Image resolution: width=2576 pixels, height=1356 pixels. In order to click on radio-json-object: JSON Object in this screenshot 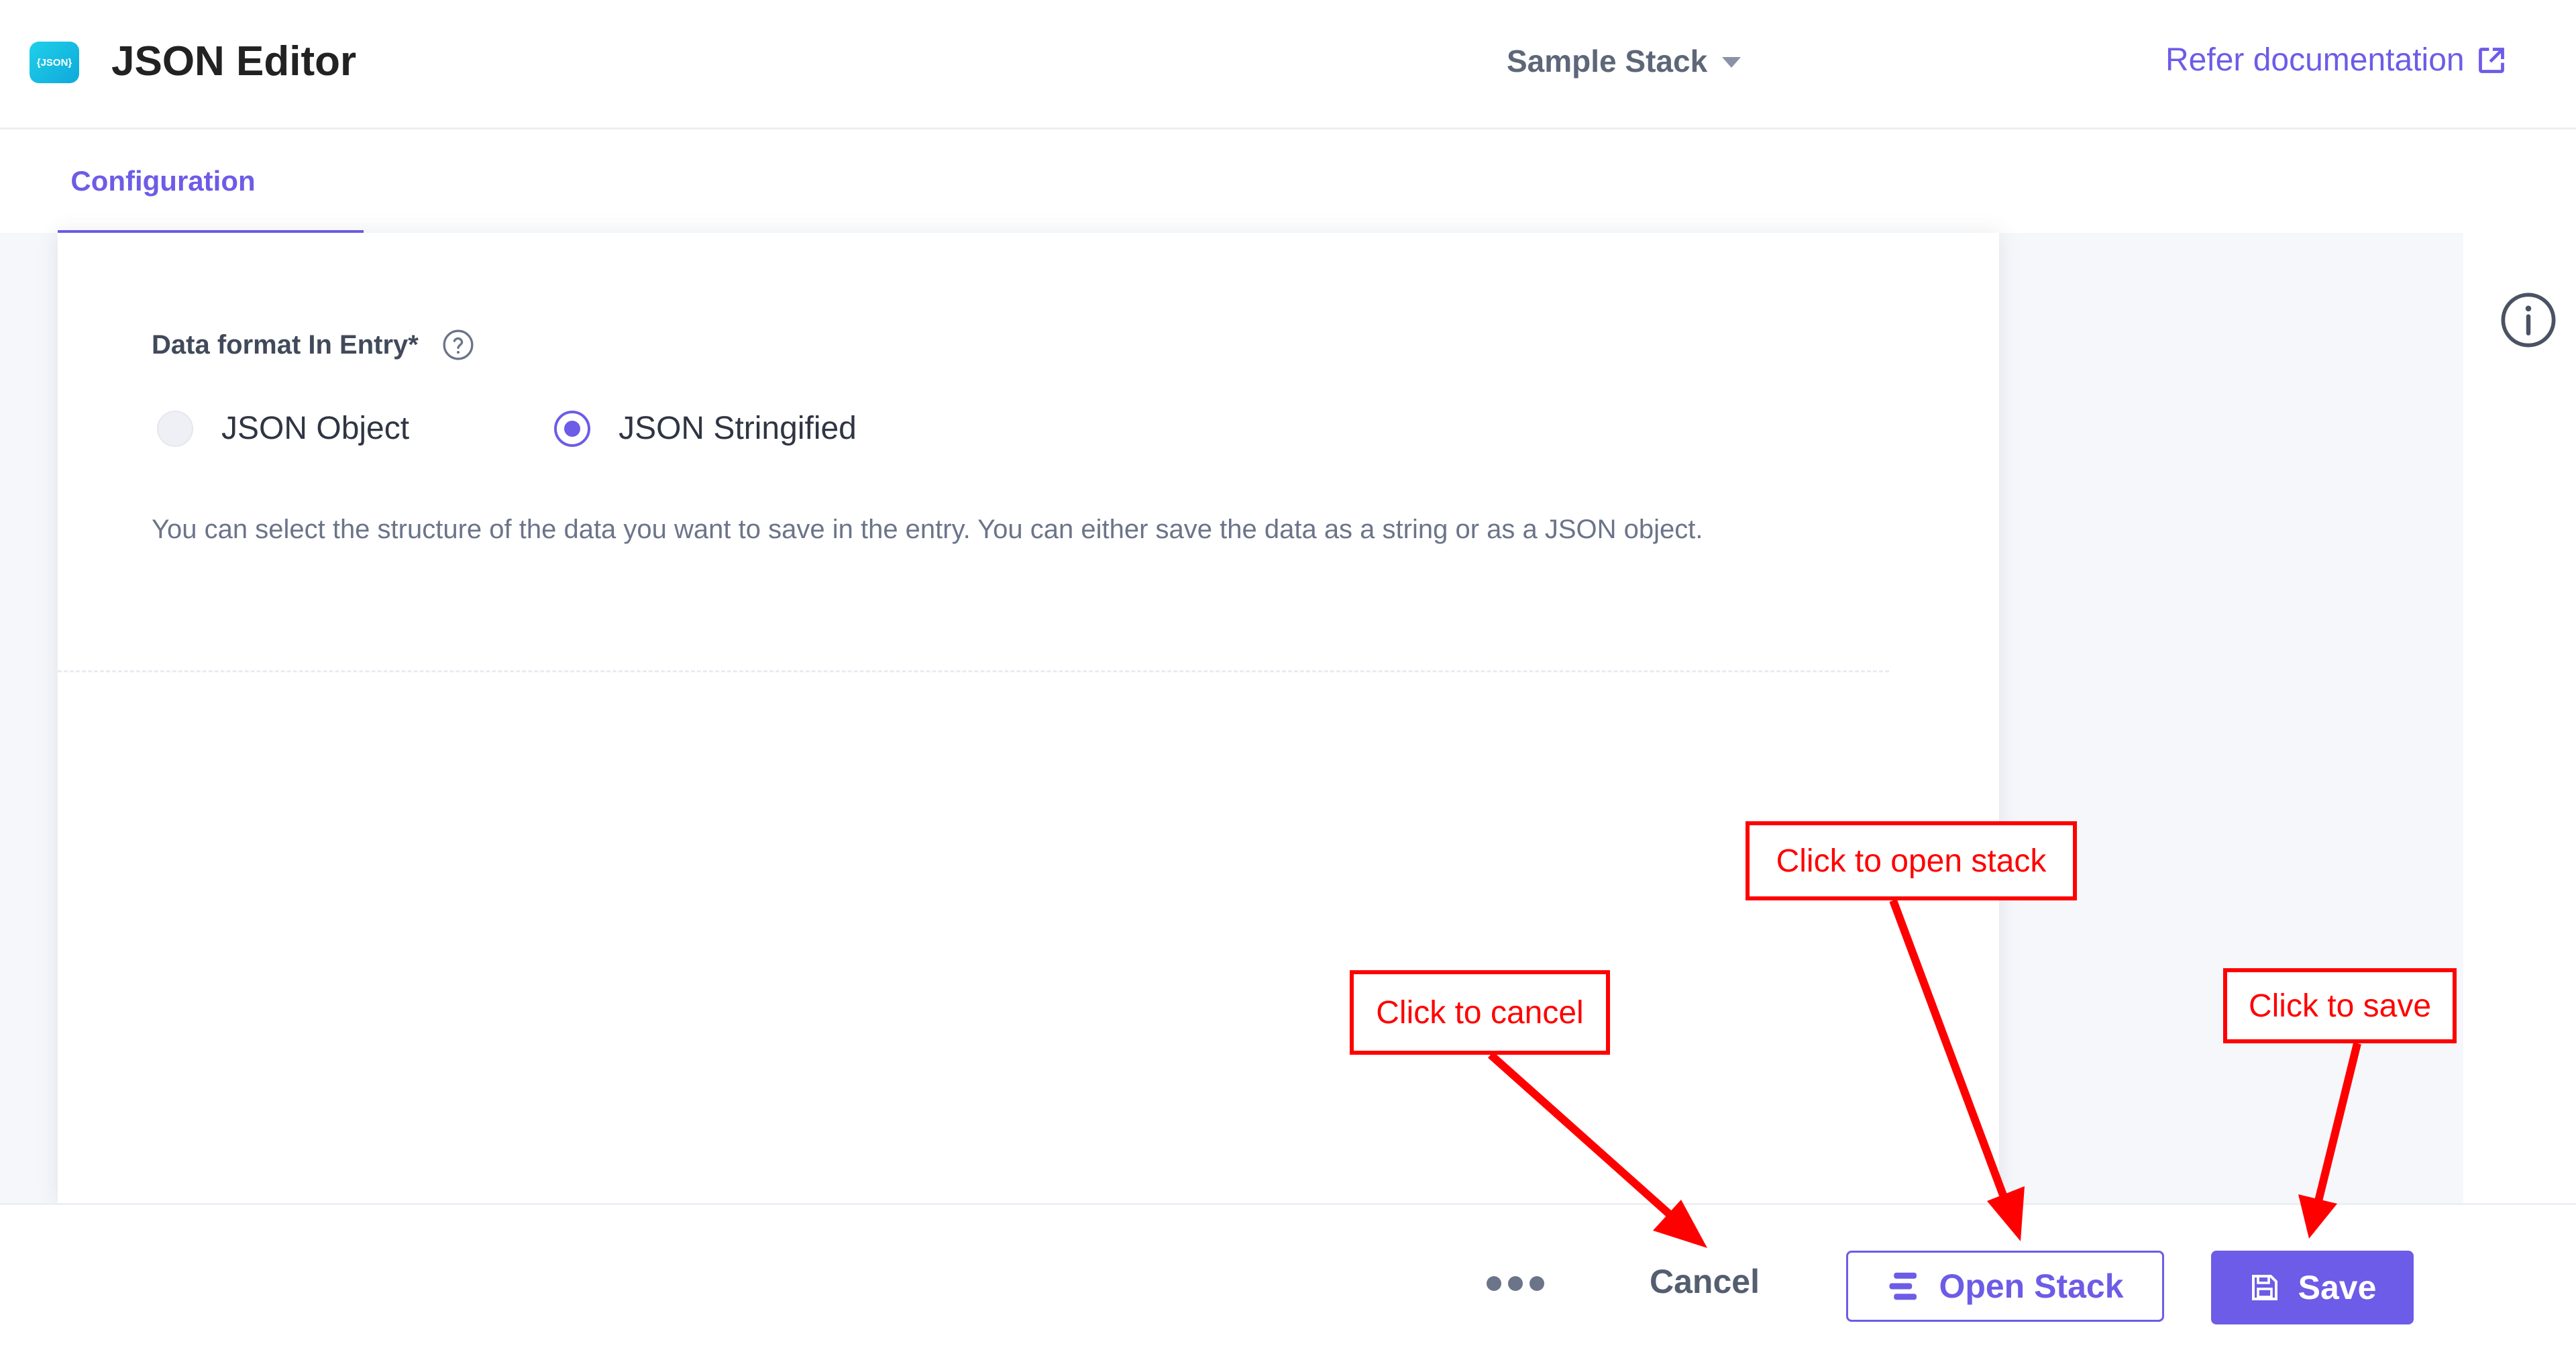, I will do `click(283, 428)`.